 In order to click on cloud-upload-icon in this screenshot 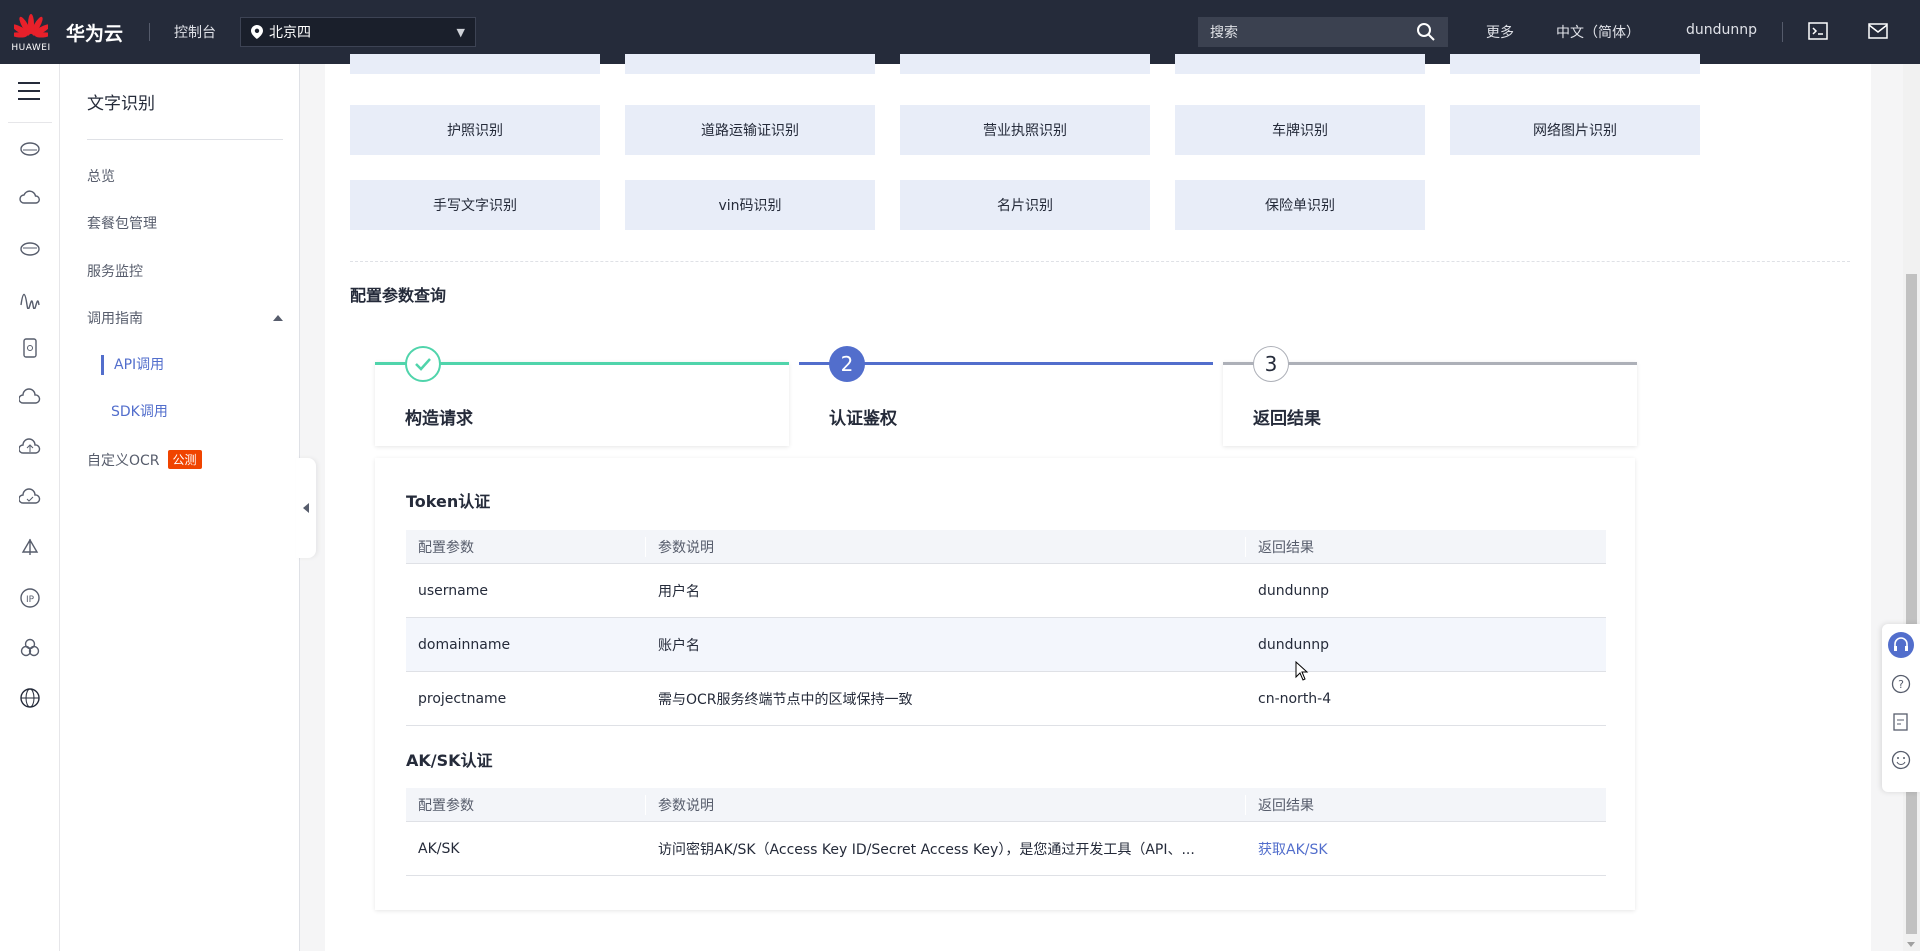, I will do `click(30, 448)`.